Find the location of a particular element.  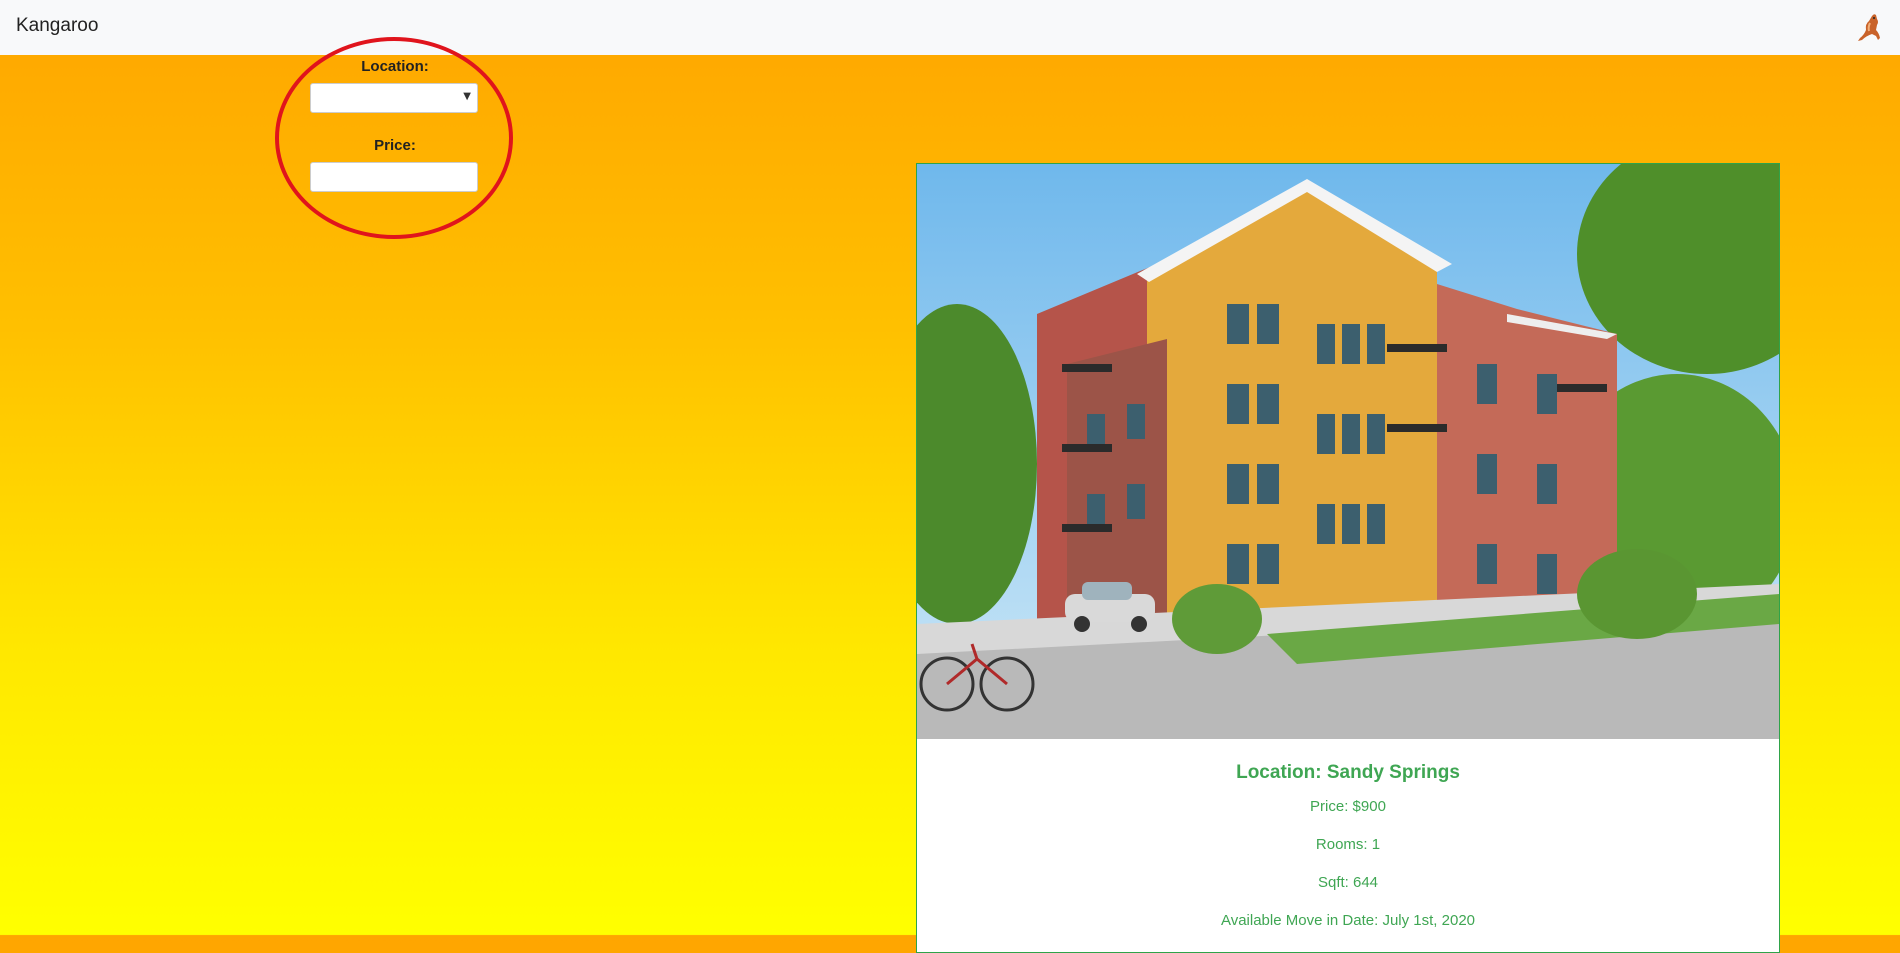

listing-rooms: Rooms: 1 is located at coordinates (1348, 844).